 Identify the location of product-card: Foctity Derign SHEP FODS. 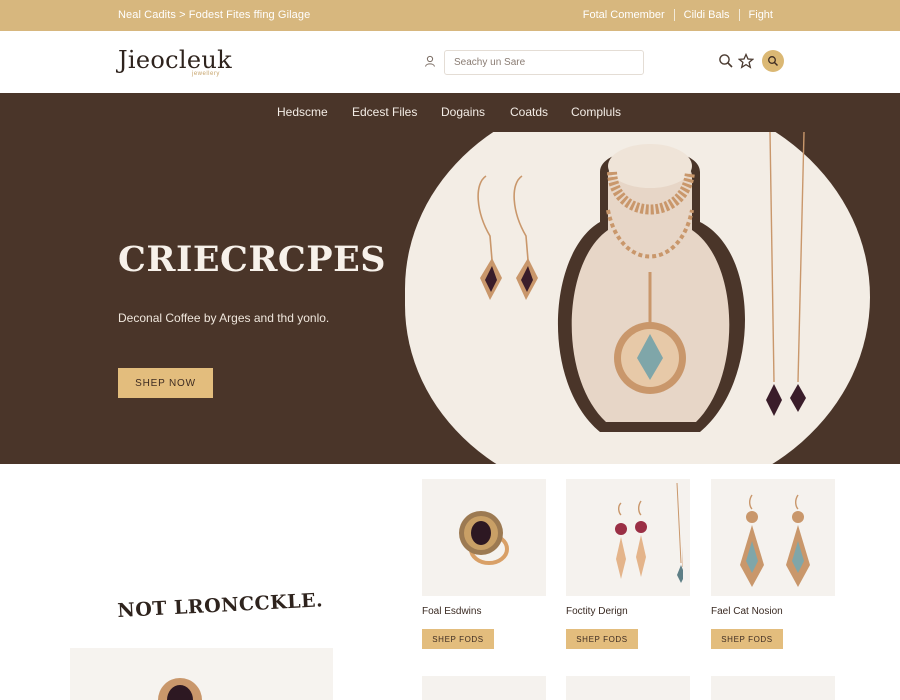
(628, 564).